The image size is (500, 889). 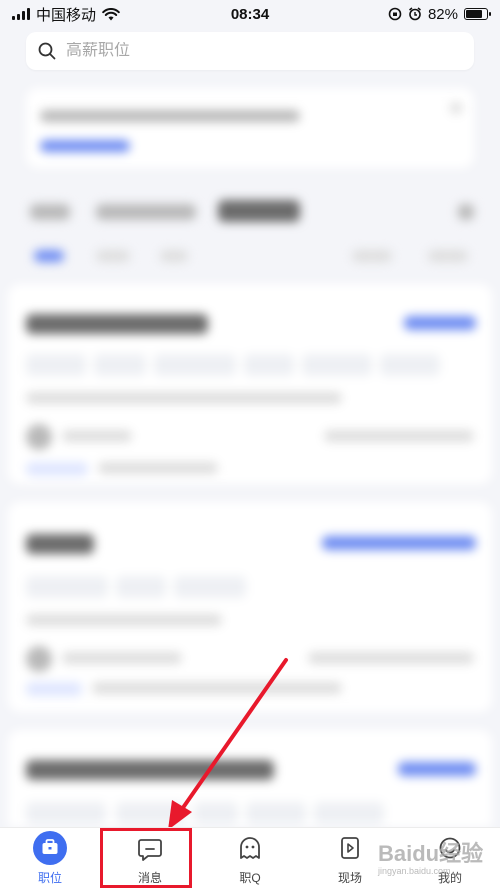 What do you see at coordinates (450, 848) in the screenshot?
I see `profile-icon` at bounding box center [450, 848].